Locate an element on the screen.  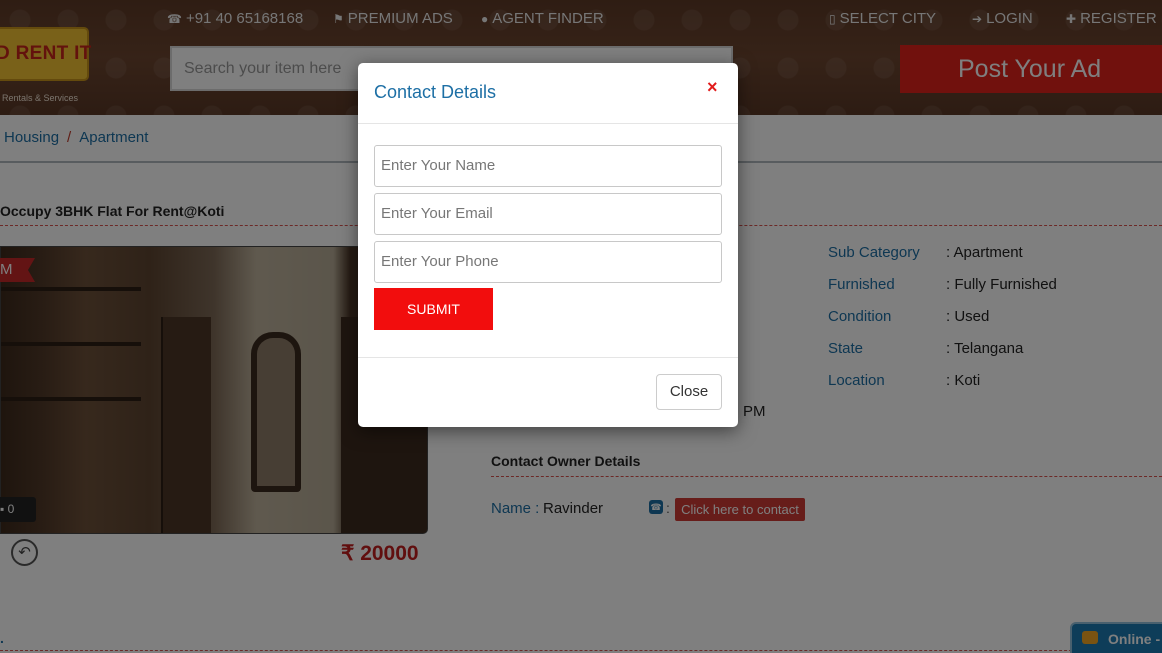
name-field: Enter Your Name is located at coordinates (548, 166).